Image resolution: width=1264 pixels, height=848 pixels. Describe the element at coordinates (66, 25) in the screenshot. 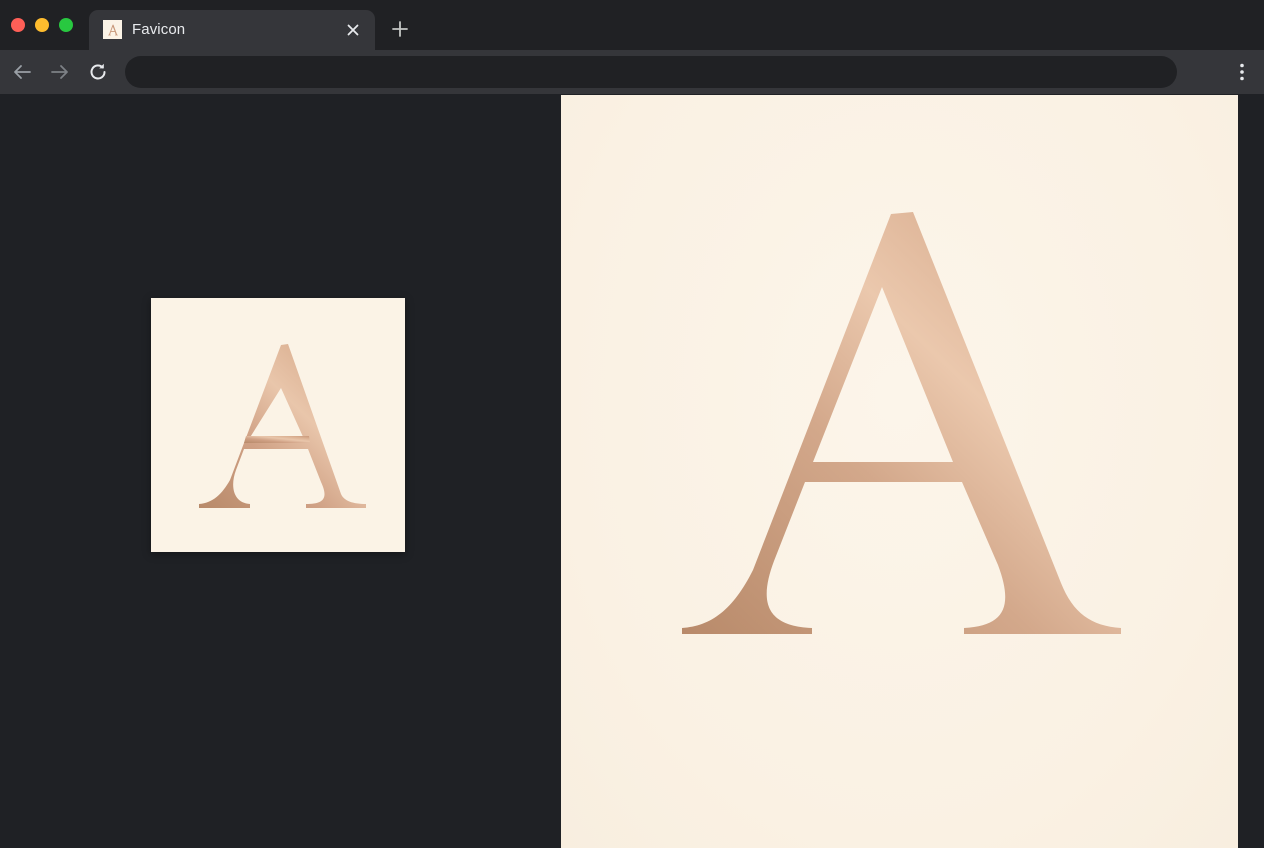

I see `window-maximize-button` at that location.